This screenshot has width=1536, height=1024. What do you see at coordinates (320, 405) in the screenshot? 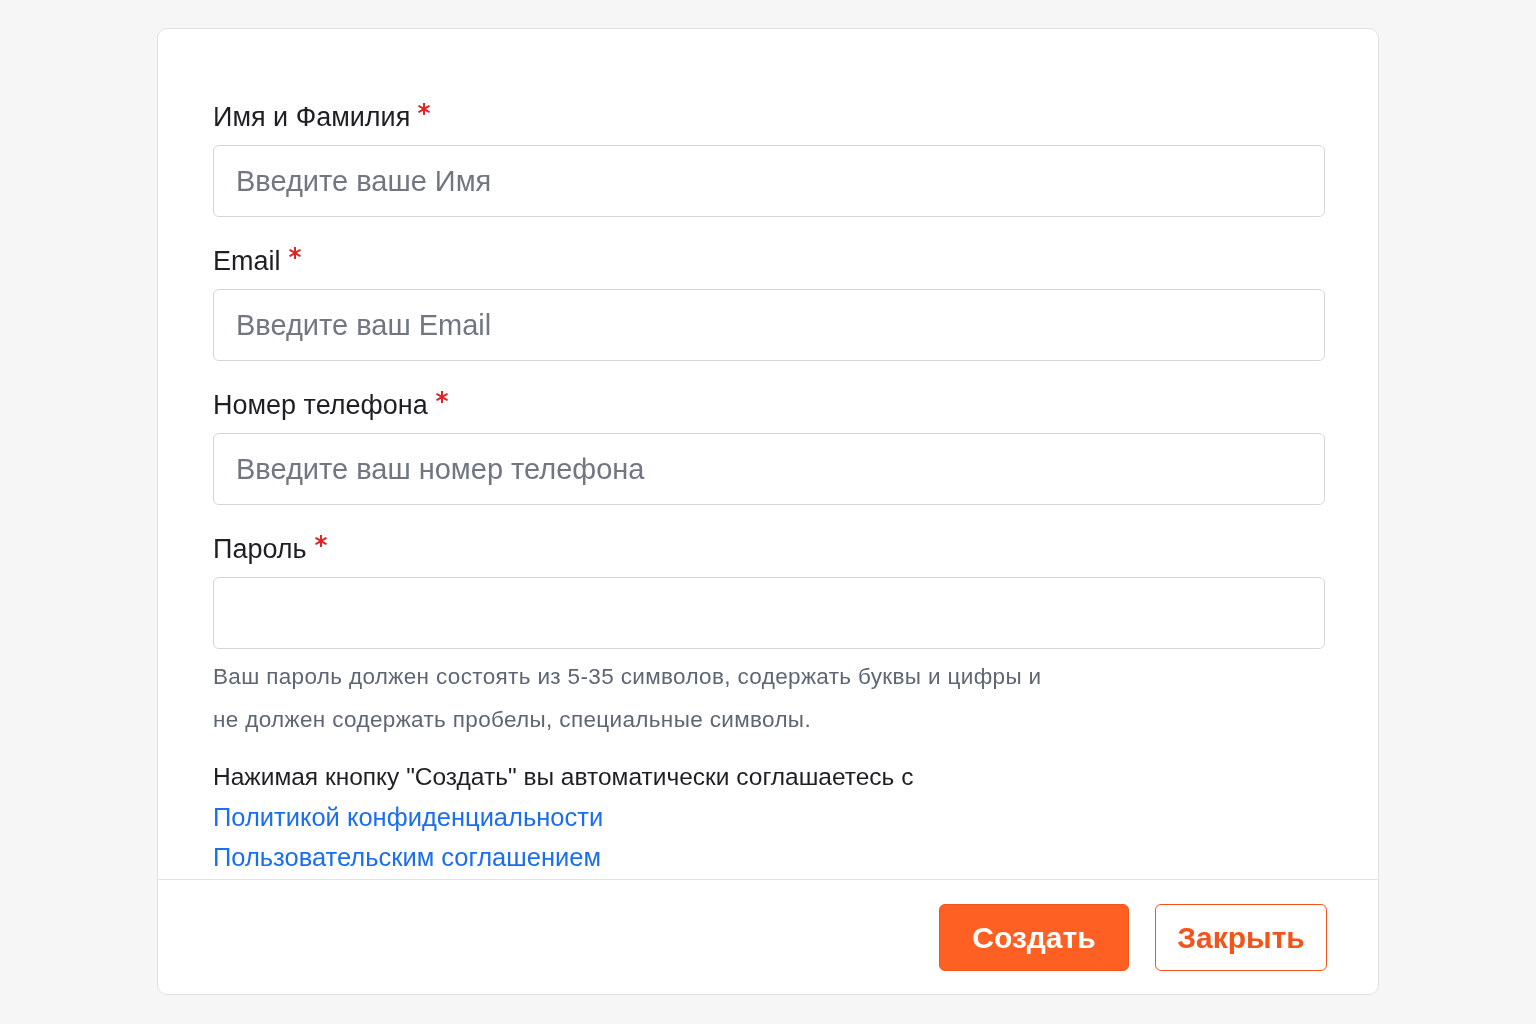
I see `field-label: Номер телефона` at bounding box center [320, 405].